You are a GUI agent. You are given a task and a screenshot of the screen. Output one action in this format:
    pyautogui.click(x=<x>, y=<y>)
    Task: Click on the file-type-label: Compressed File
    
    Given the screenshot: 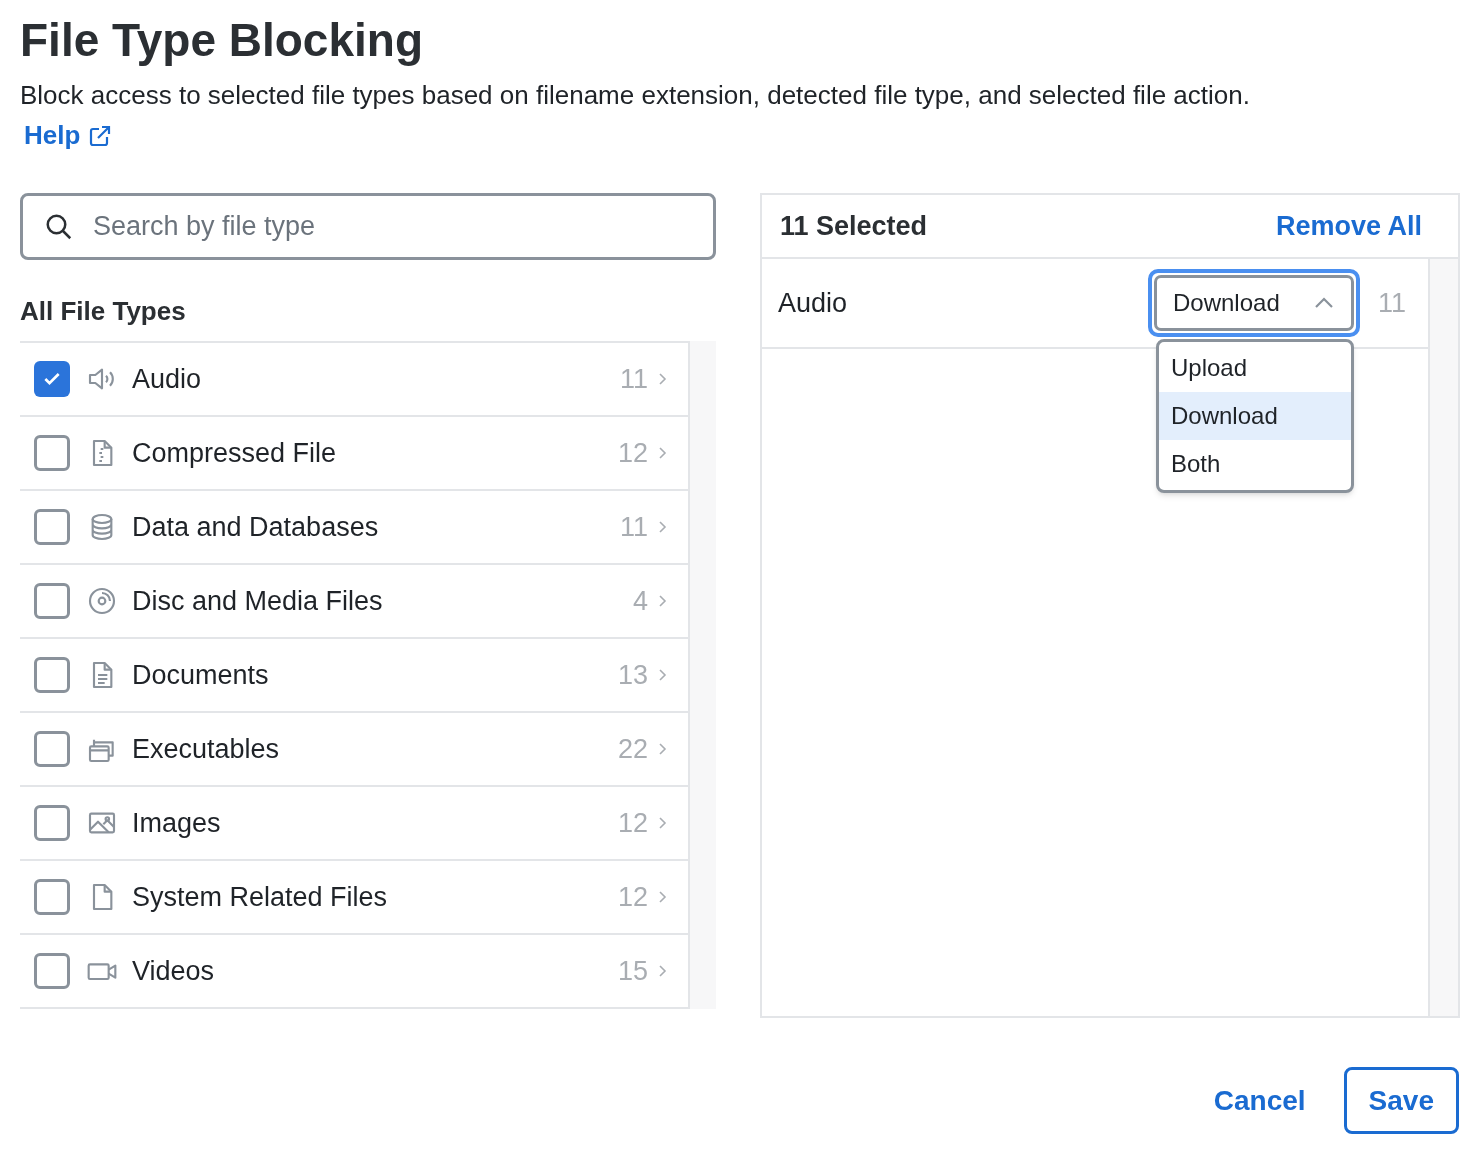 What is the action you would take?
    pyautogui.click(x=235, y=453)
    